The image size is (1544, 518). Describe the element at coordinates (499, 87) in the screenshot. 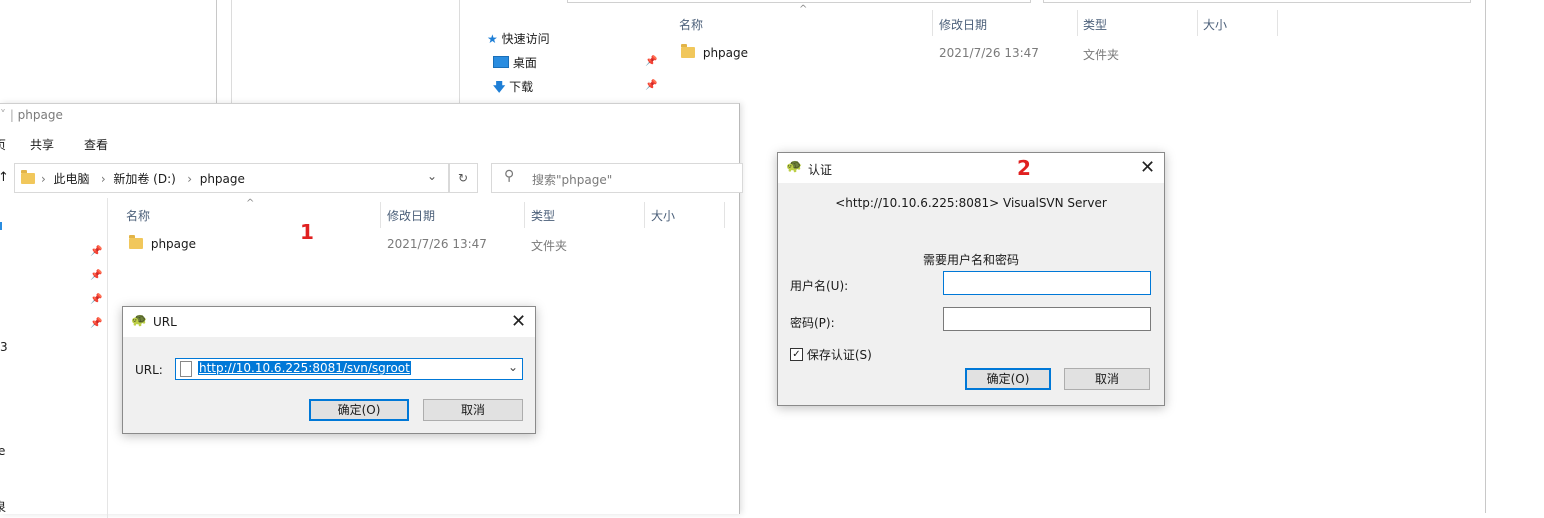

I see `download-arrow-icon: 🡇` at that location.